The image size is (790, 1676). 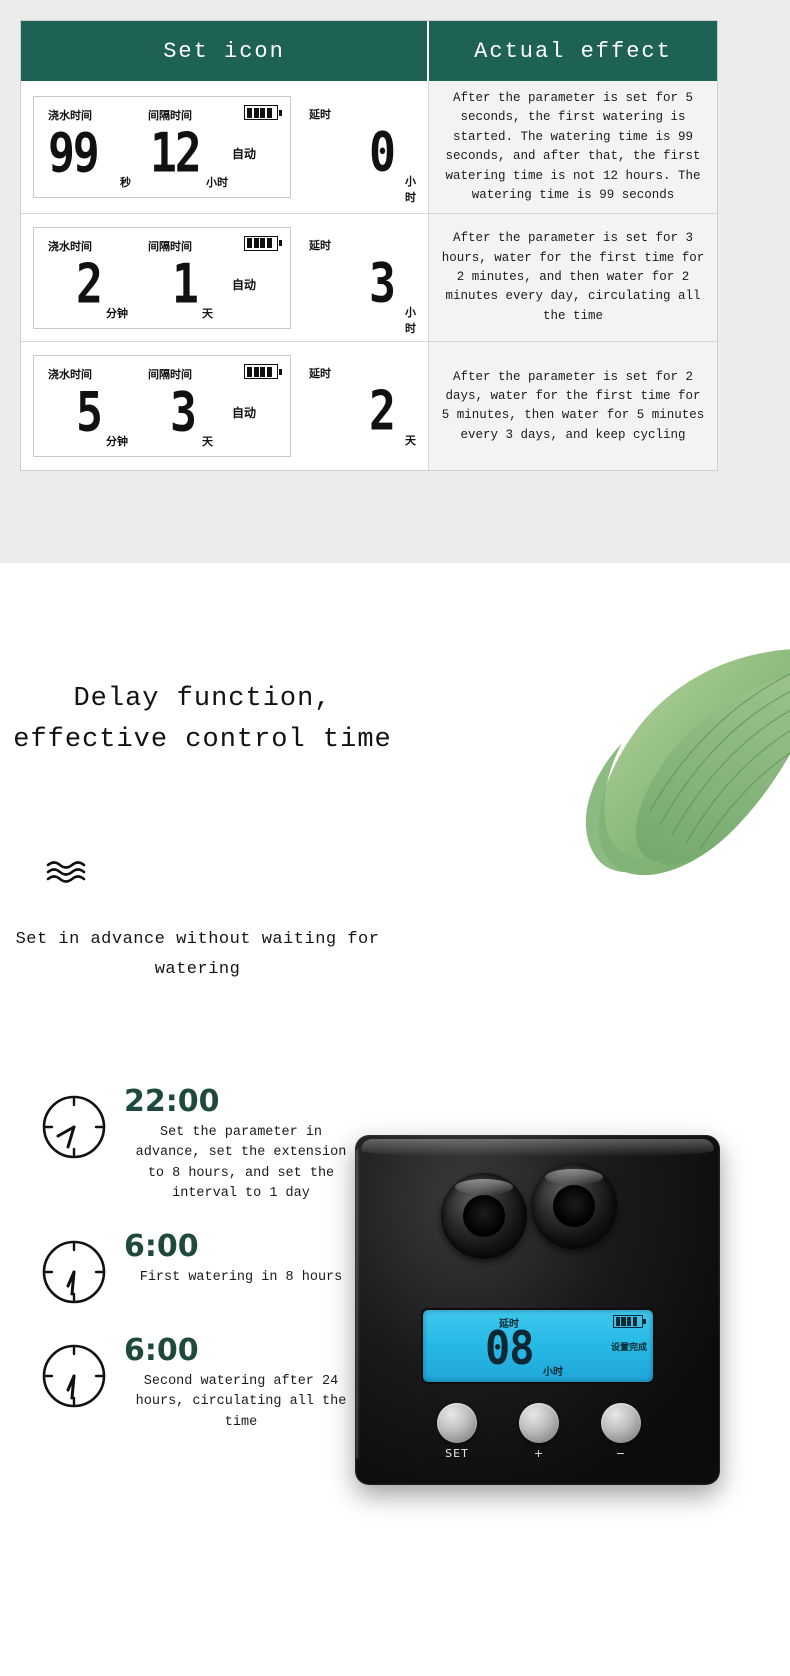 I want to click on table-header-row: Set icon Actual effect, so click(x=369, y=51).